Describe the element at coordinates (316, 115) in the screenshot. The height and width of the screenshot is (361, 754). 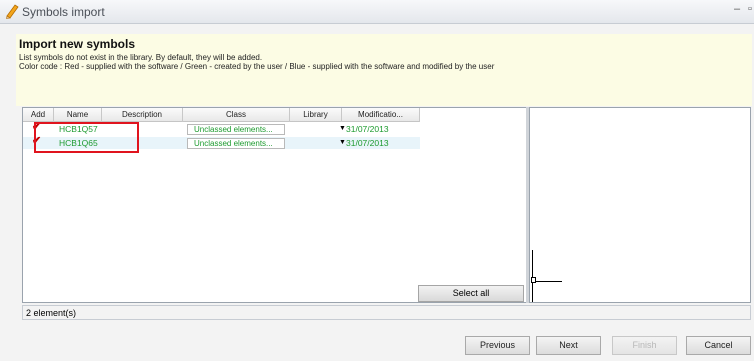
I see `column-header-library: Library` at that location.